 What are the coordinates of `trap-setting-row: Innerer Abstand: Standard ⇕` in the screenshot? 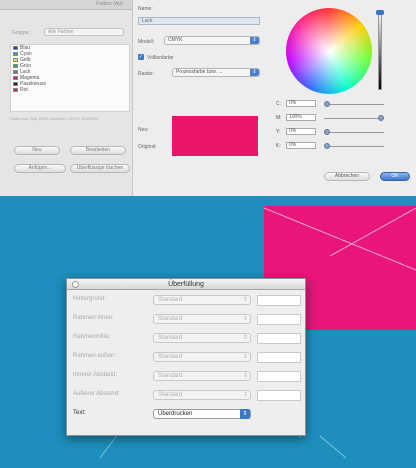 It's located at (187, 376).